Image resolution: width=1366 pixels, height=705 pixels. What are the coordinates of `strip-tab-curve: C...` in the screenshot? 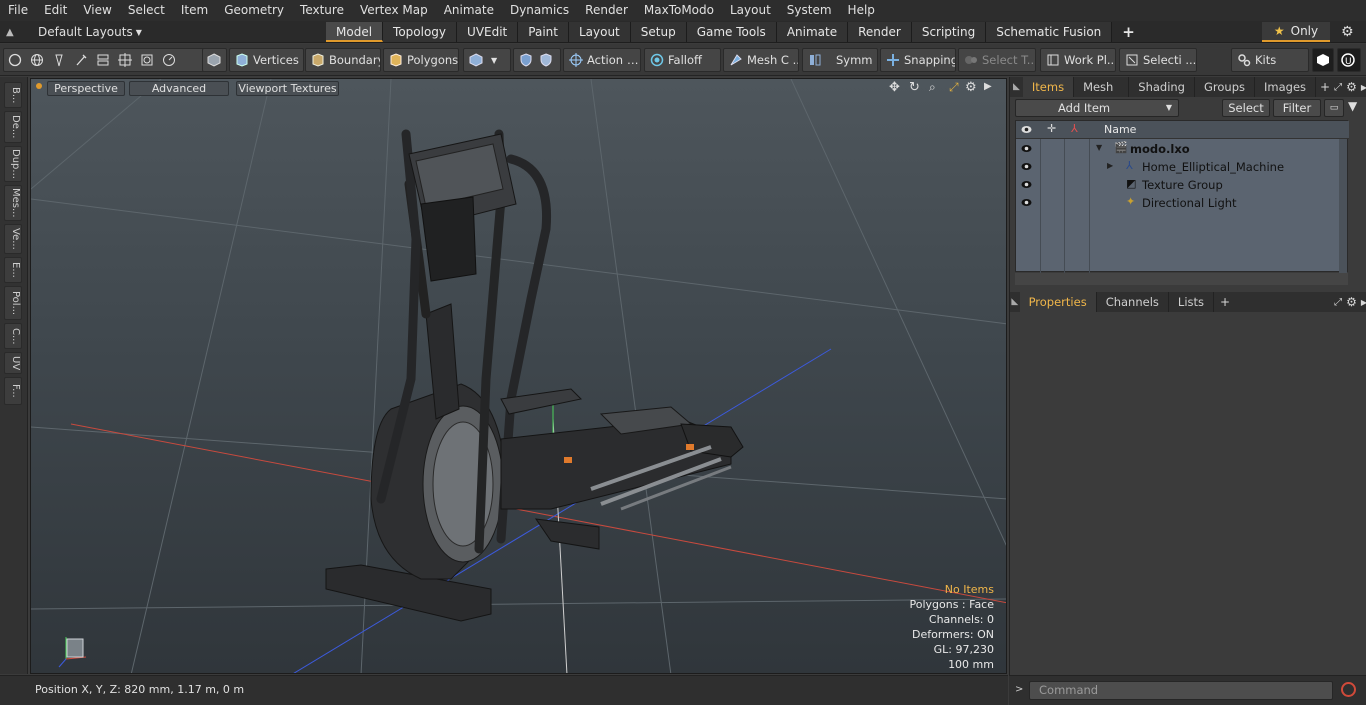 It's located at (13, 336).